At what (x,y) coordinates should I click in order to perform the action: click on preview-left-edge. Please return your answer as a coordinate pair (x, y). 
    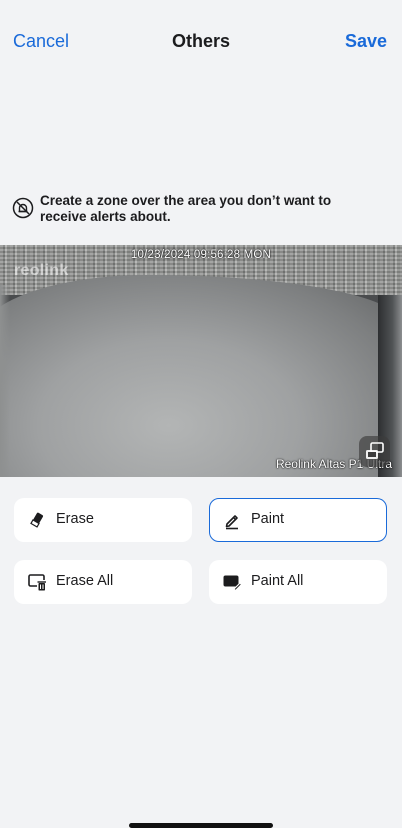
    Looking at the image, I should click on (5, 381).